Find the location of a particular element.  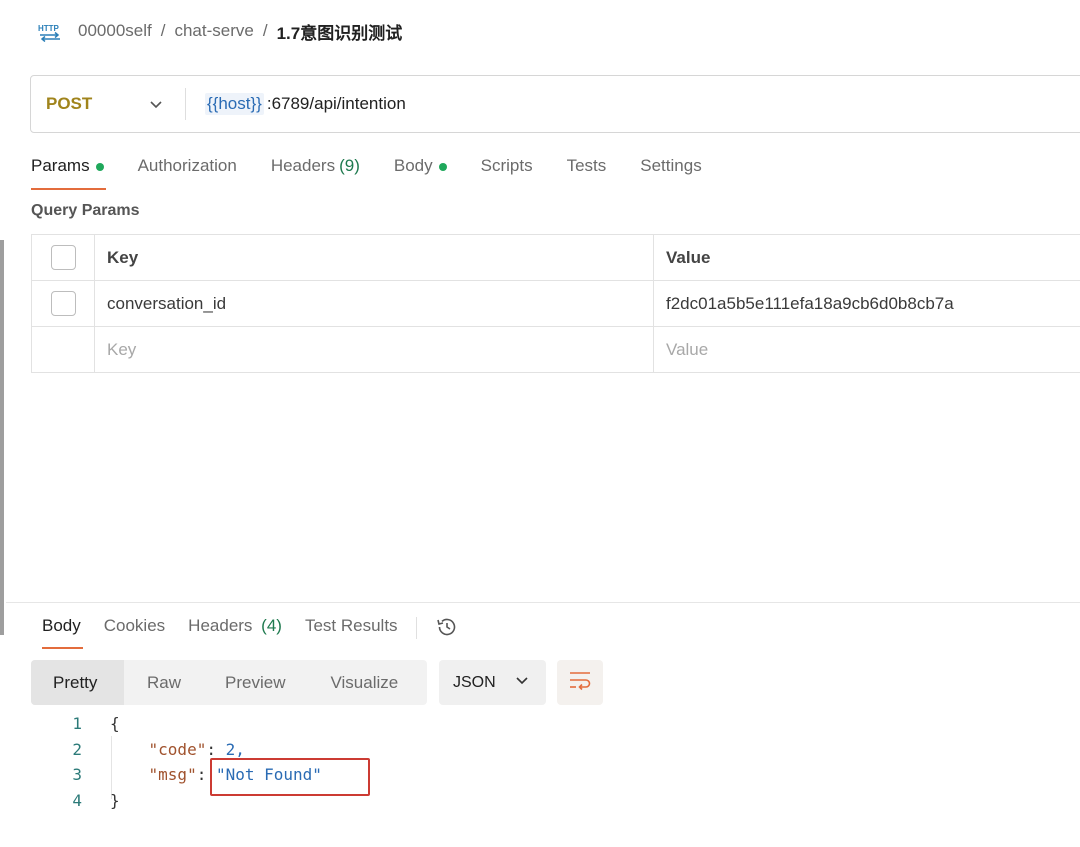

tab-test-results: Test Results is located at coordinates (351, 631).